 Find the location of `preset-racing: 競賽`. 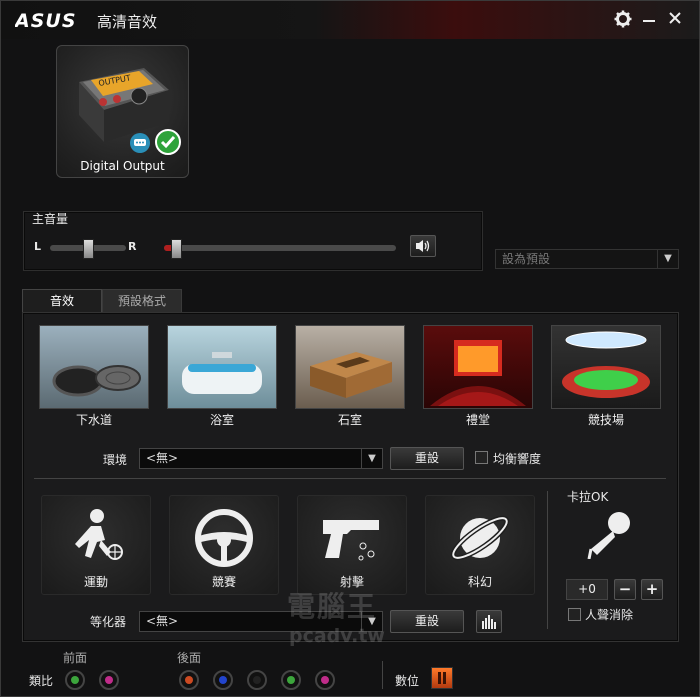

preset-racing: 競賽 is located at coordinates (224, 545).